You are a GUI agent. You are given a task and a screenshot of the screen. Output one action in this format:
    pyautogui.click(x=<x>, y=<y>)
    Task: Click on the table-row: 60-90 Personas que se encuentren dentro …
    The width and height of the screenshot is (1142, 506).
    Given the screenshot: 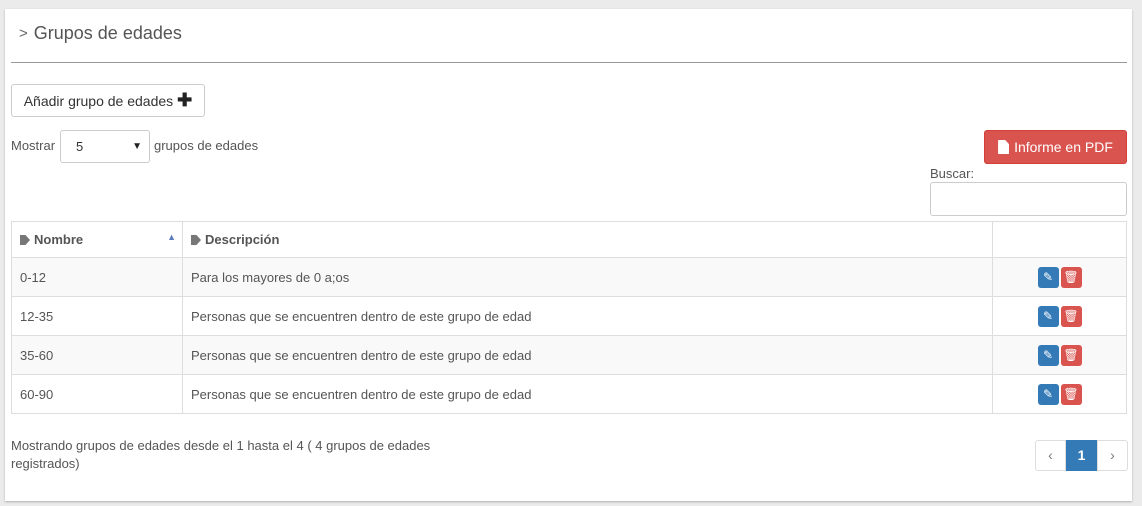 What is the action you would take?
    pyautogui.click(x=569, y=394)
    